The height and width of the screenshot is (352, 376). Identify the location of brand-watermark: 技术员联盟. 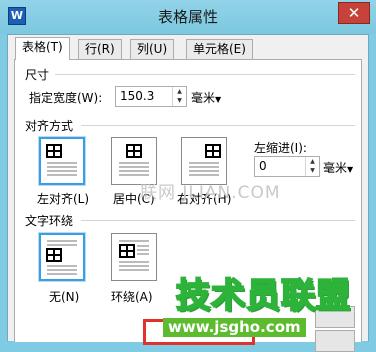
(263, 296).